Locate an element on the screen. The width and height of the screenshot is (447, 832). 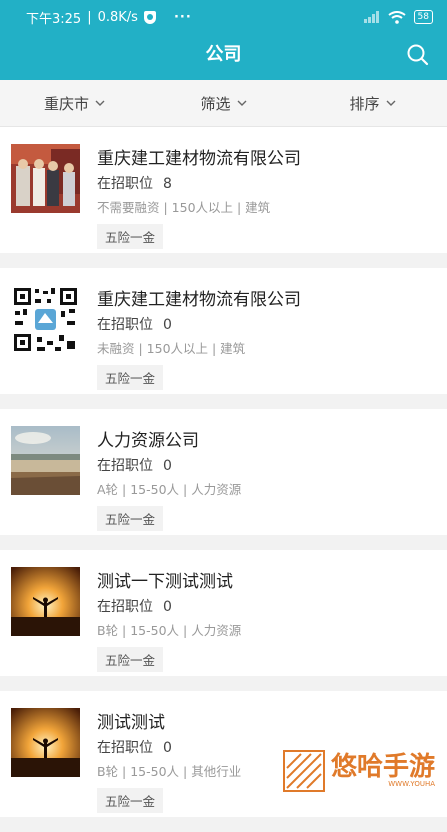
open-positions-count: 8 is located at coordinates (167, 184).